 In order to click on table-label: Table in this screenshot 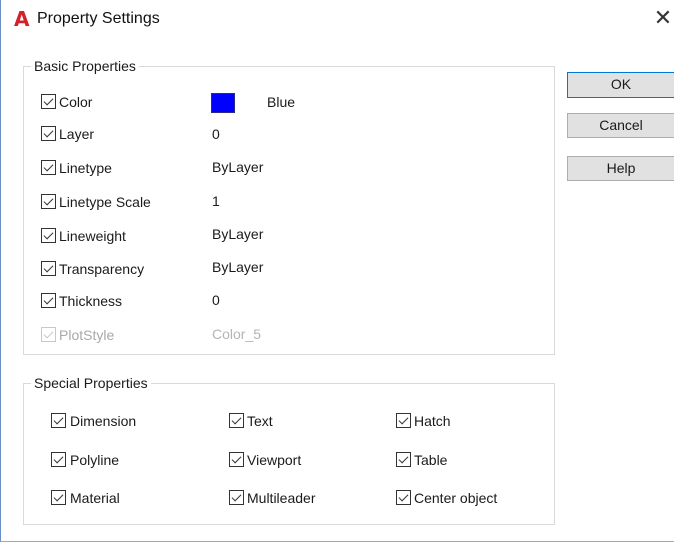, I will do `click(430, 460)`.